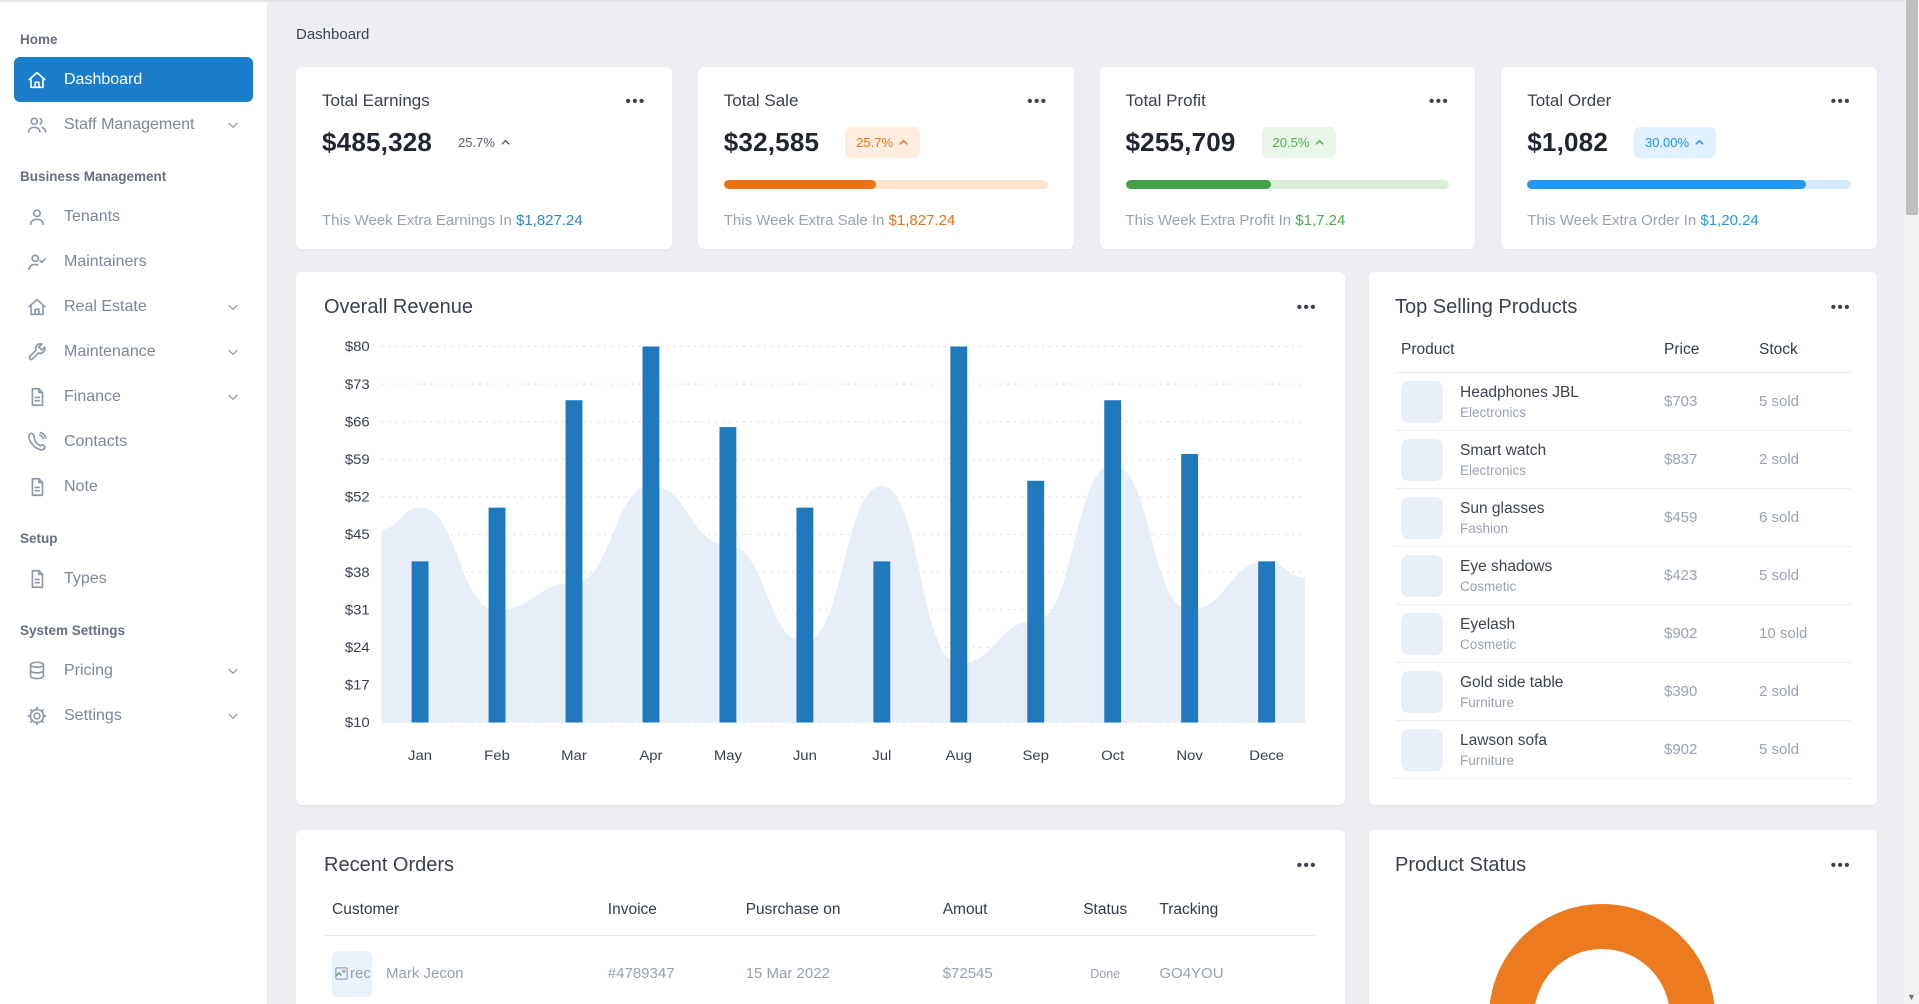  I want to click on stat-note-text: This Week Extra Earnings In, so click(417, 220).